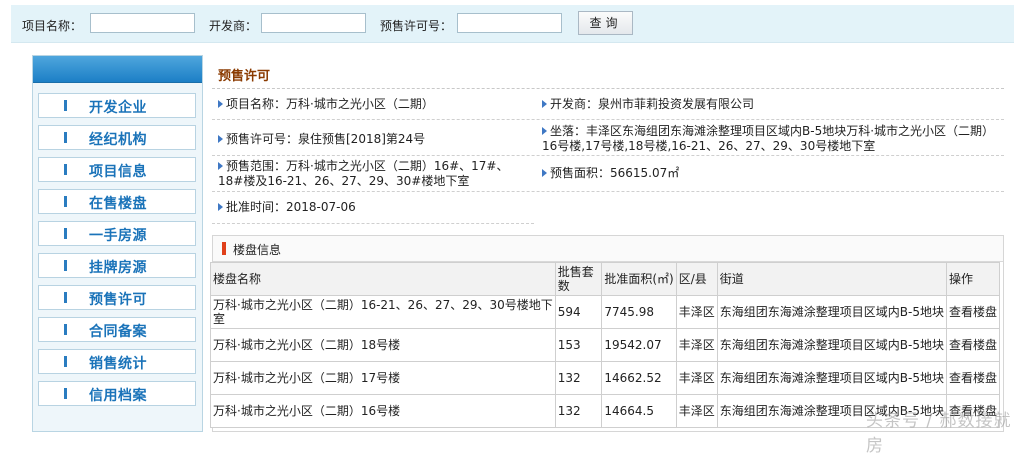  I want to click on sidebar-item-contract-filing: 合同备案, so click(117, 329).